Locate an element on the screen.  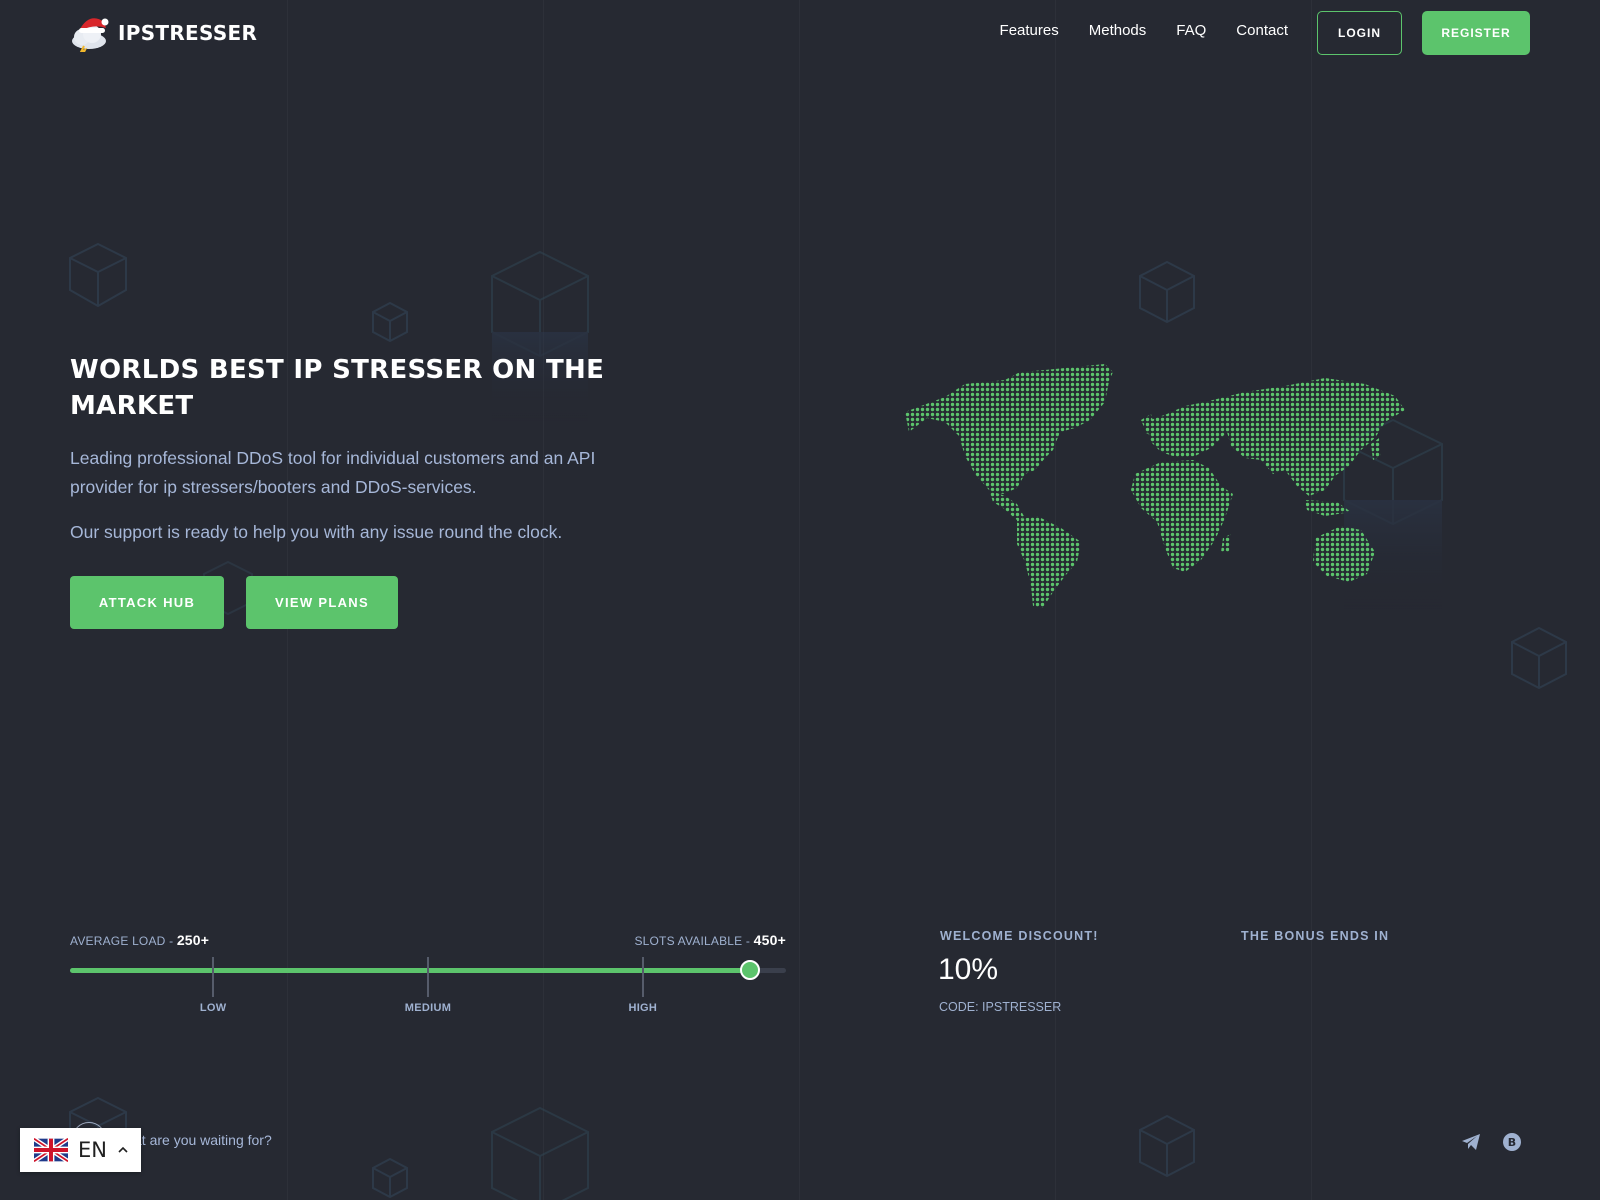
language-code: EN is located at coordinates (92, 1150).